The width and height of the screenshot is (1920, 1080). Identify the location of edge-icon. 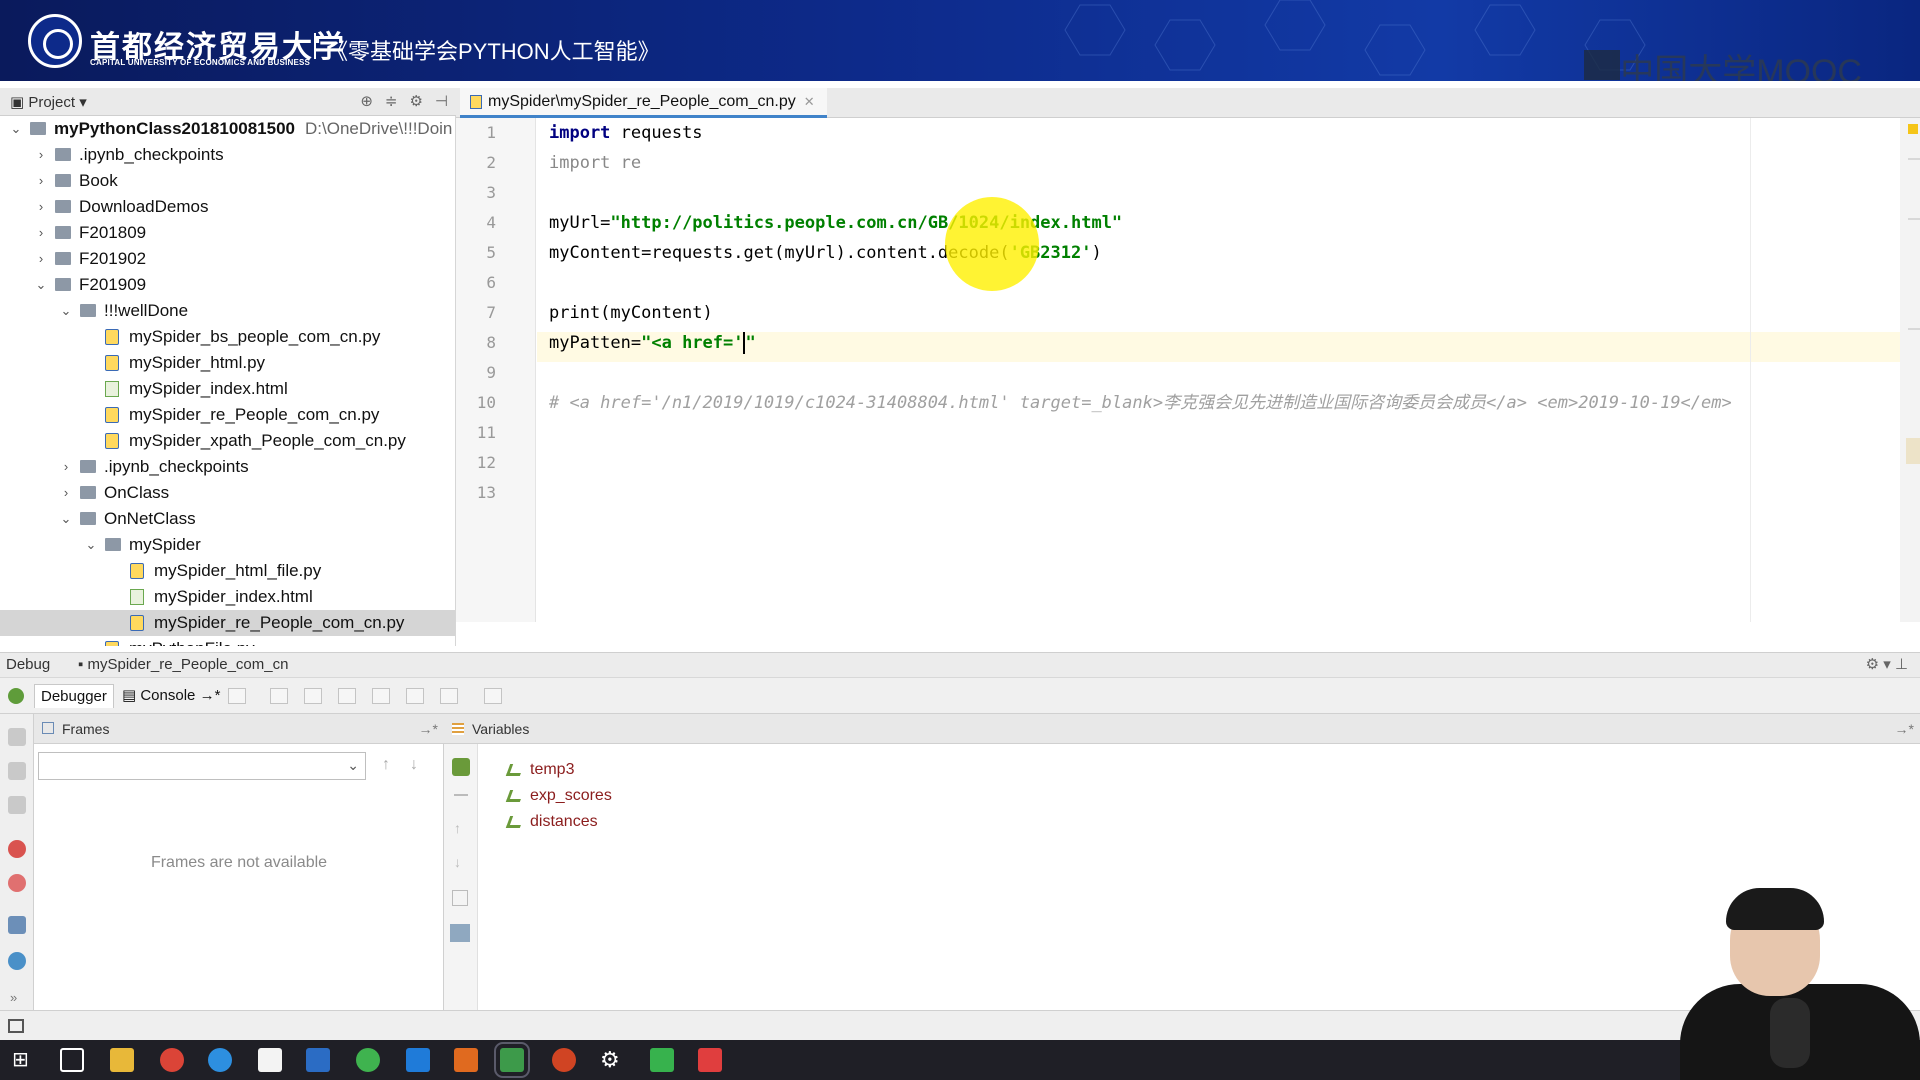
(418, 1060).